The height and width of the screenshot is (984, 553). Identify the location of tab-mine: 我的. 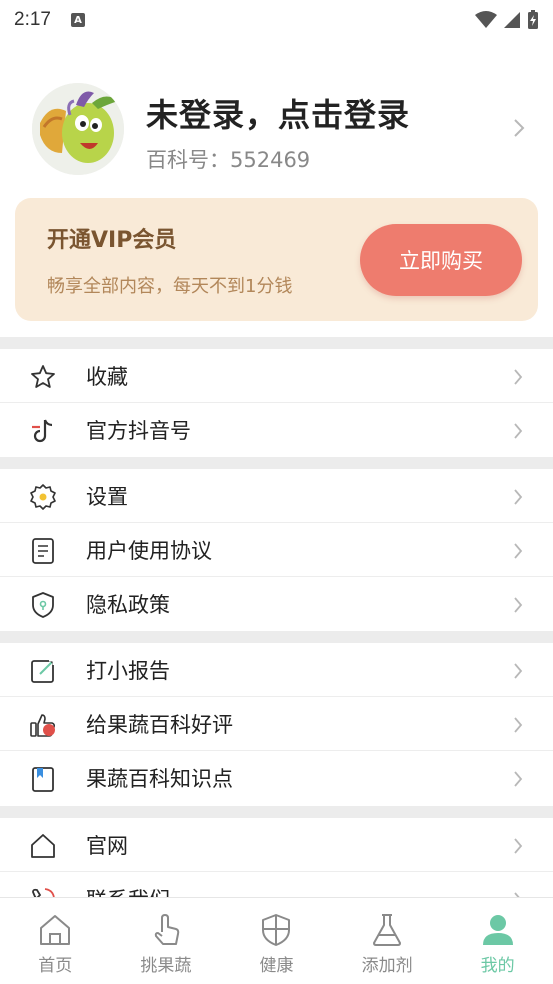
(497, 941).